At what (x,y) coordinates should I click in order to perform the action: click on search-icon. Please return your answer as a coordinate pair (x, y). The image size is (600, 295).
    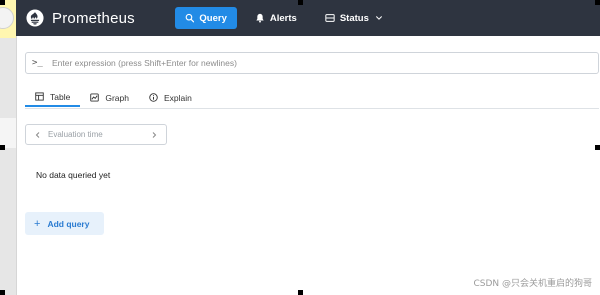
    Looking at the image, I should click on (190, 18).